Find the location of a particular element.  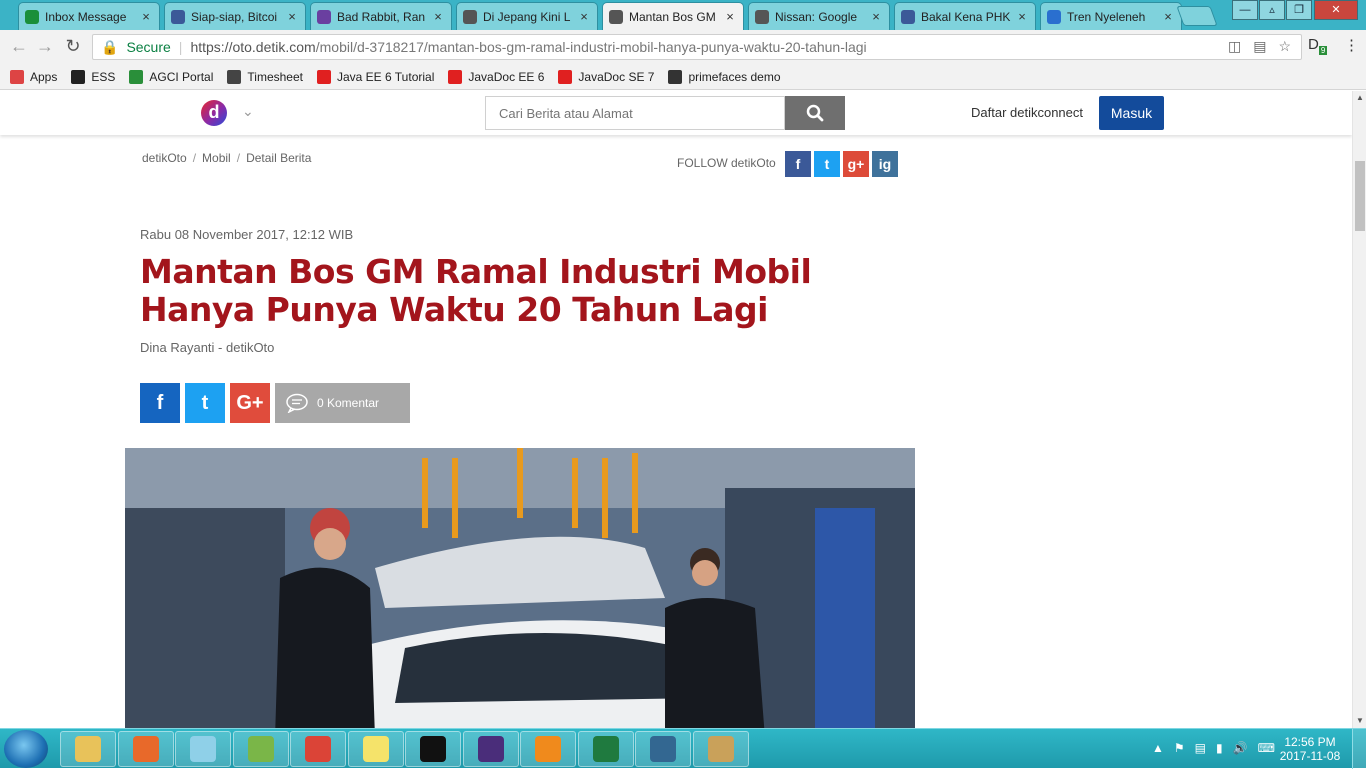

scroll-up-arrow-icon: ▲ is located at coordinates (1359, 98).